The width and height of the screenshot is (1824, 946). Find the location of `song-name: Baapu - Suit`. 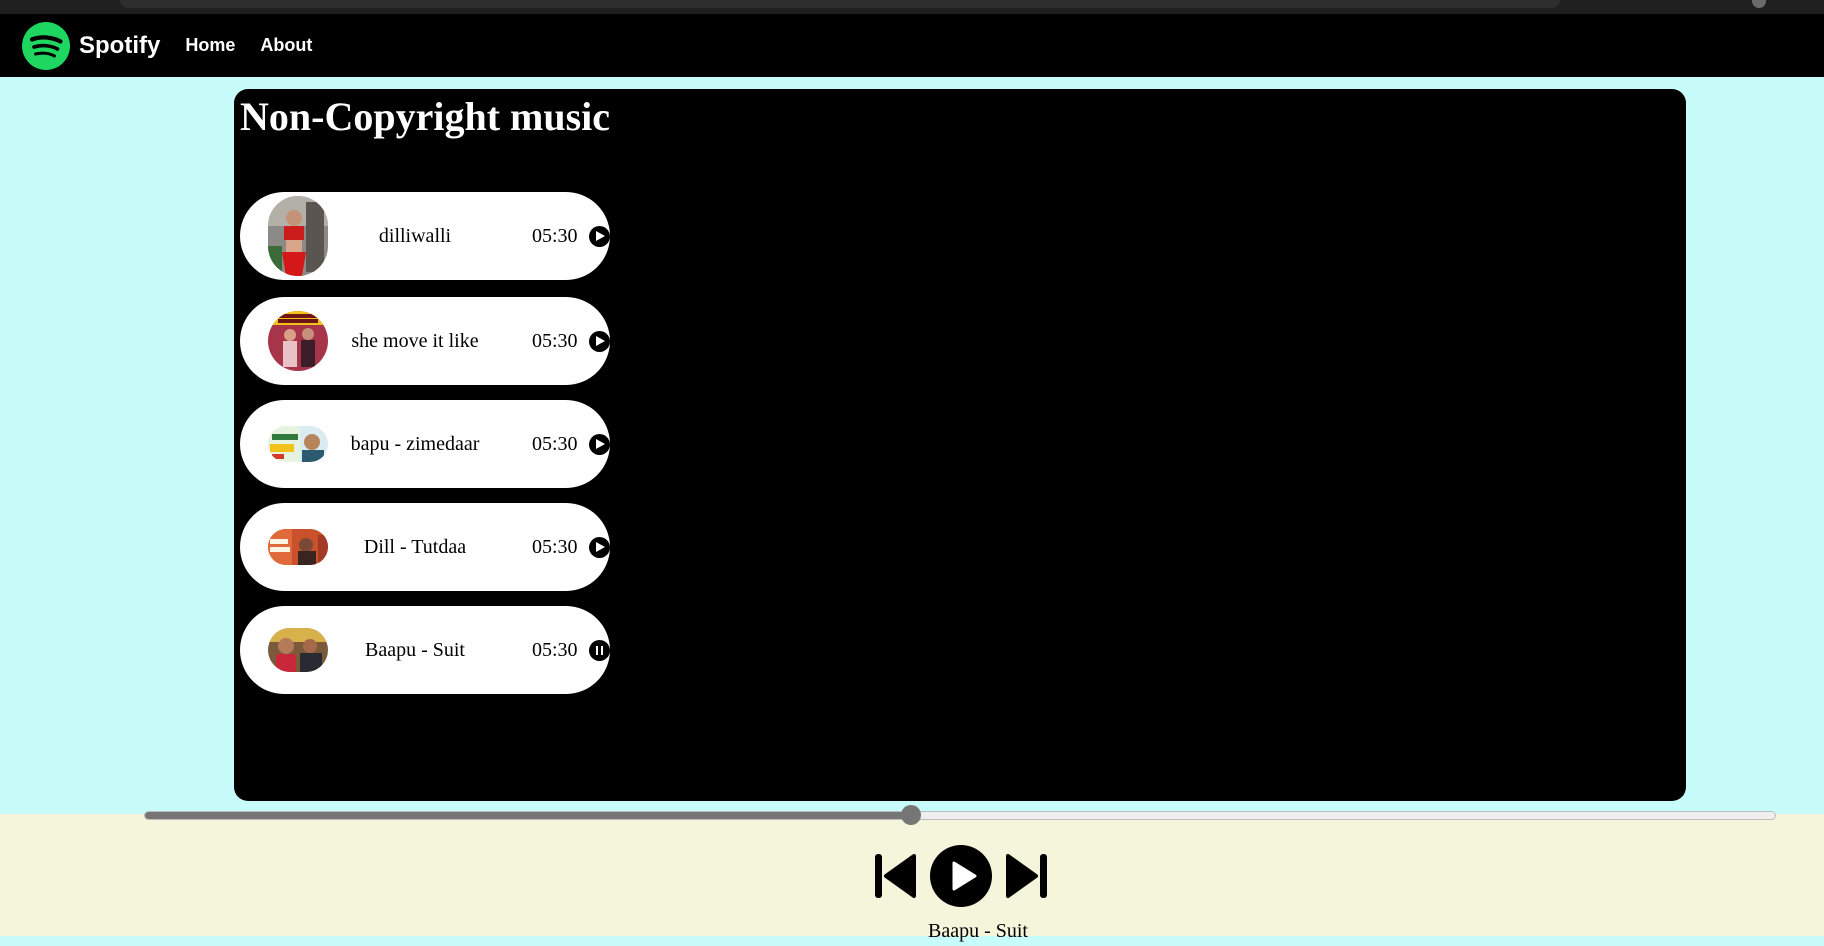

song-name: Baapu - Suit is located at coordinates (415, 650).